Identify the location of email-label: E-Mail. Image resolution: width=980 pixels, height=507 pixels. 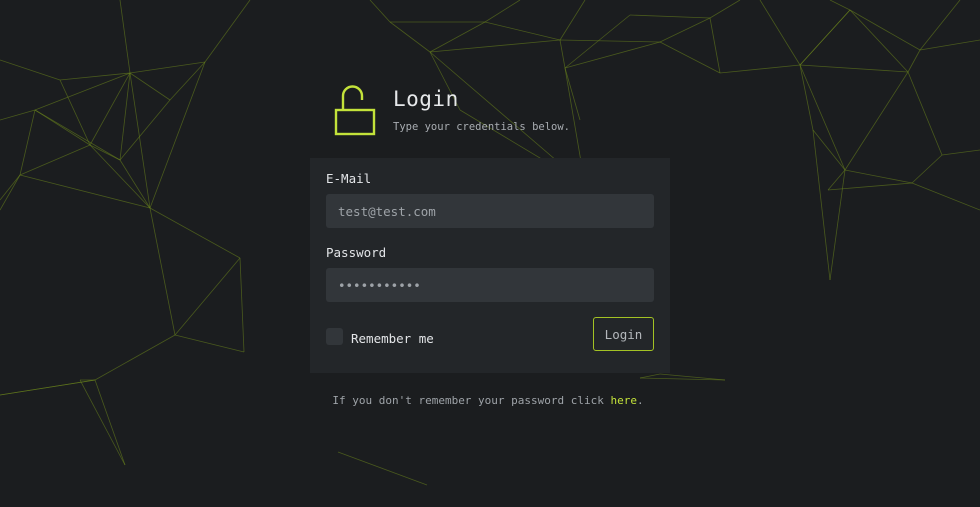
(349, 178).